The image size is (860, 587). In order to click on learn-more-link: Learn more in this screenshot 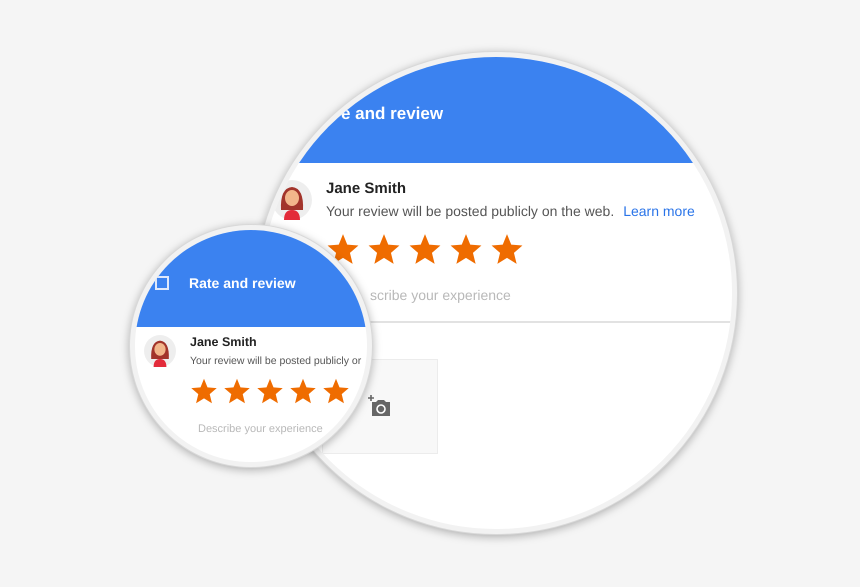, I will do `click(659, 211)`.